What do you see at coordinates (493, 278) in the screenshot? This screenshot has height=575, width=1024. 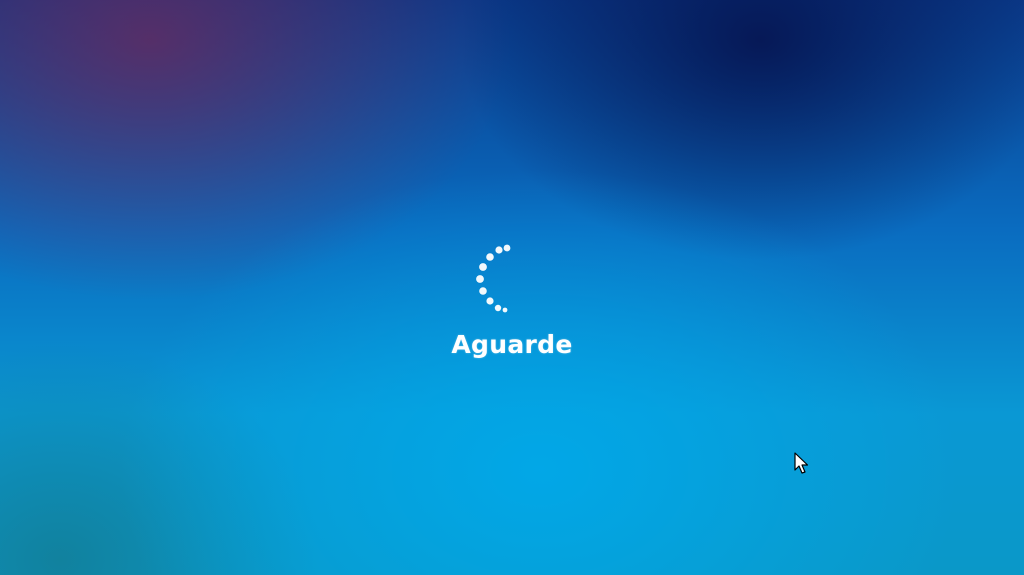 I see `loading-spinner-icon` at bounding box center [493, 278].